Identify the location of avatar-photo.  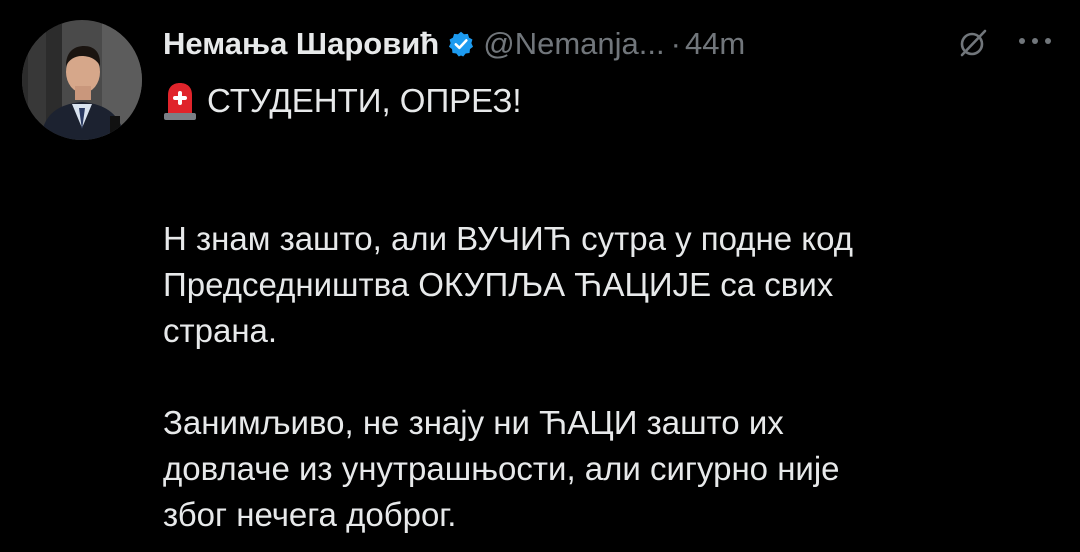
(82, 80).